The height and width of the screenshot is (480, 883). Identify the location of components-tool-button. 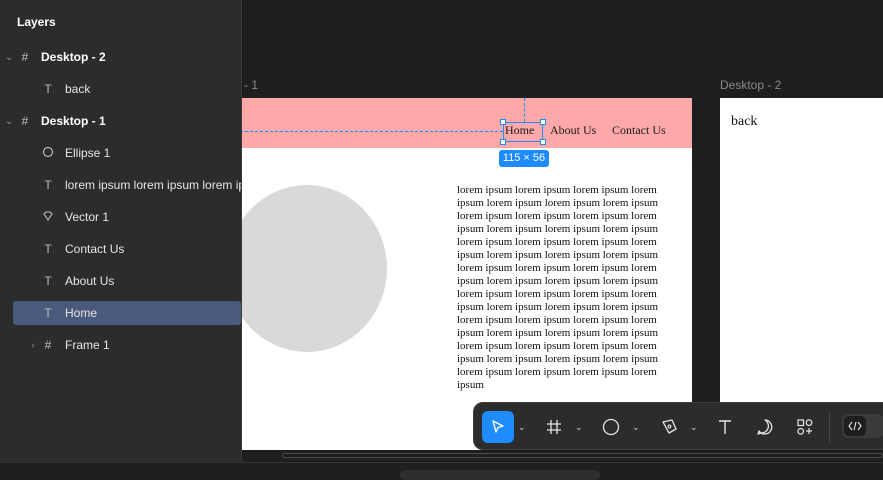
(805, 427).